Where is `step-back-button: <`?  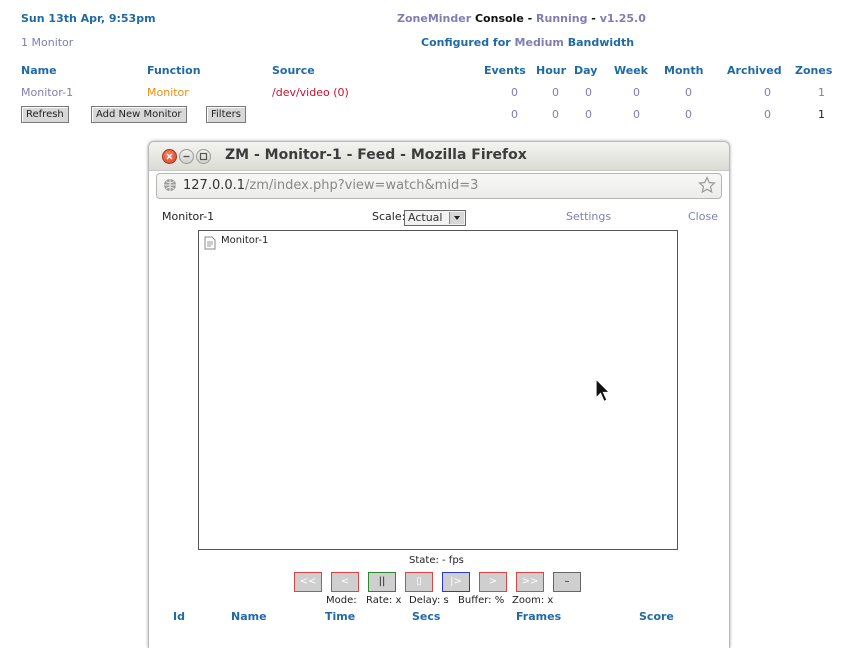
step-back-button: < is located at coordinates (345, 582).